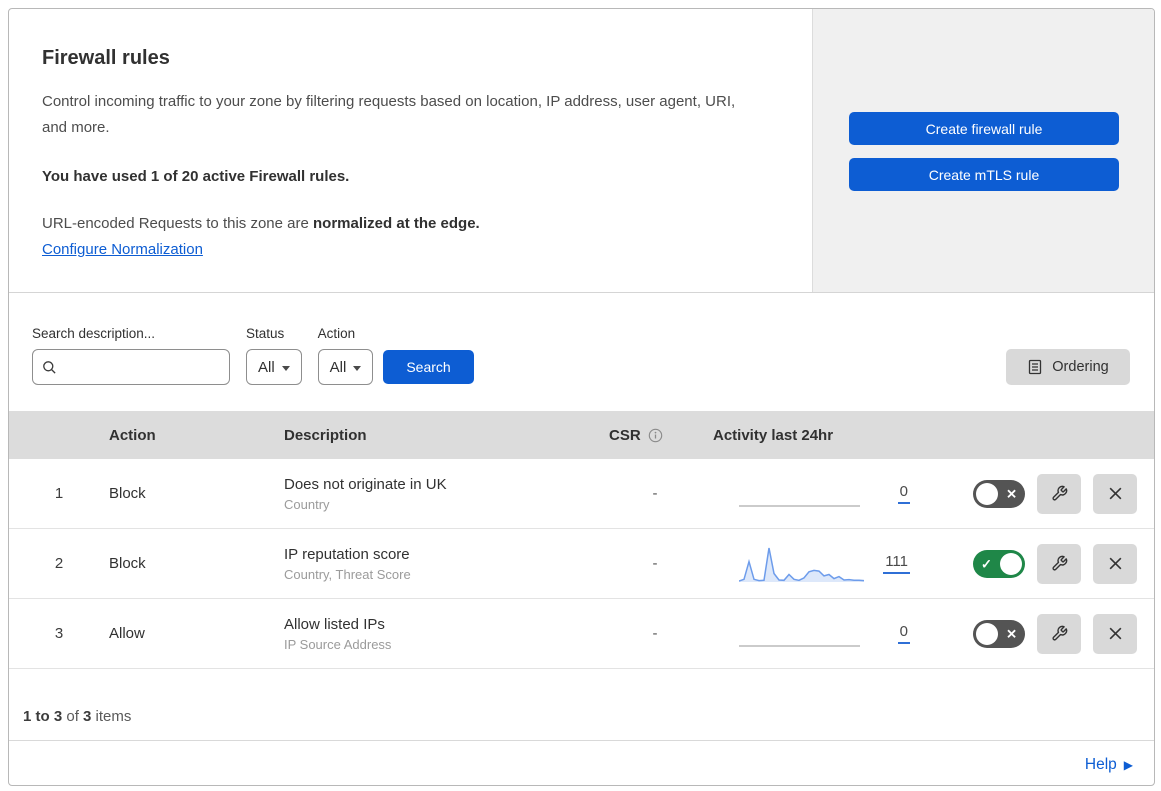 The width and height of the screenshot is (1161, 791). I want to click on rule-activity: 111, so click(818, 564).